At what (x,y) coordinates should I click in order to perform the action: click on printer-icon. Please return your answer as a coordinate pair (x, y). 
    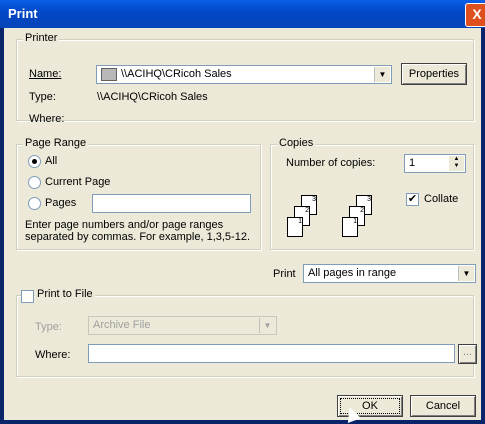
    Looking at the image, I should click on (109, 74).